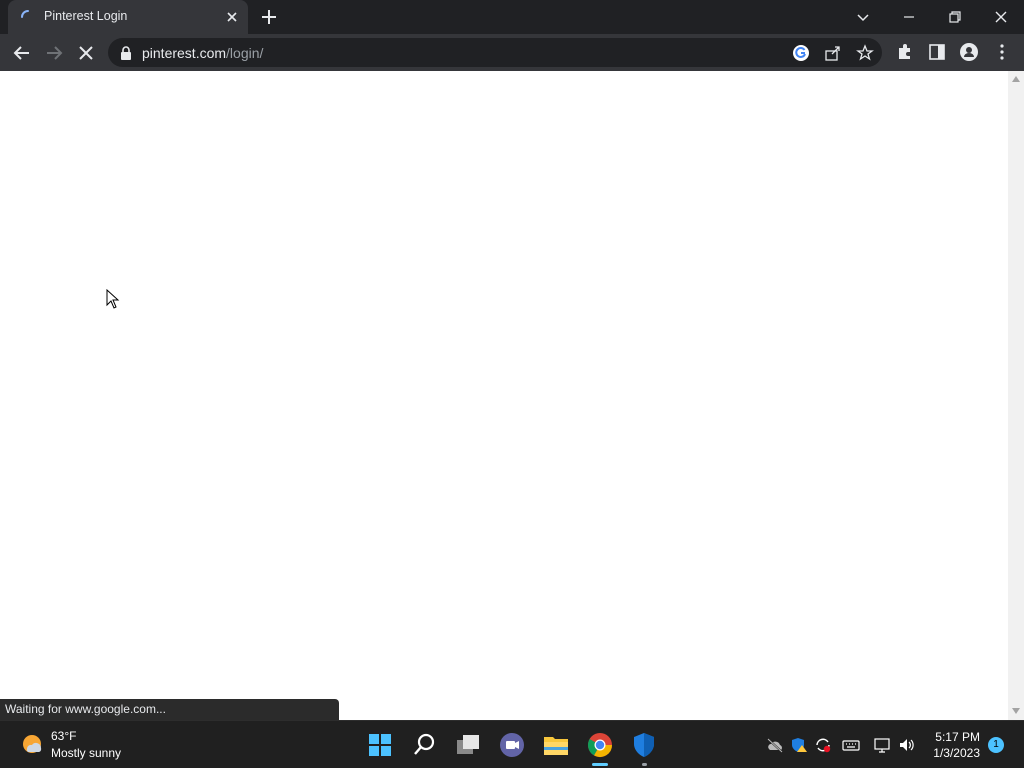 Image resolution: width=1024 pixels, height=768 pixels. What do you see at coordinates (22, 53) in the screenshot?
I see `back-button` at bounding box center [22, 53].